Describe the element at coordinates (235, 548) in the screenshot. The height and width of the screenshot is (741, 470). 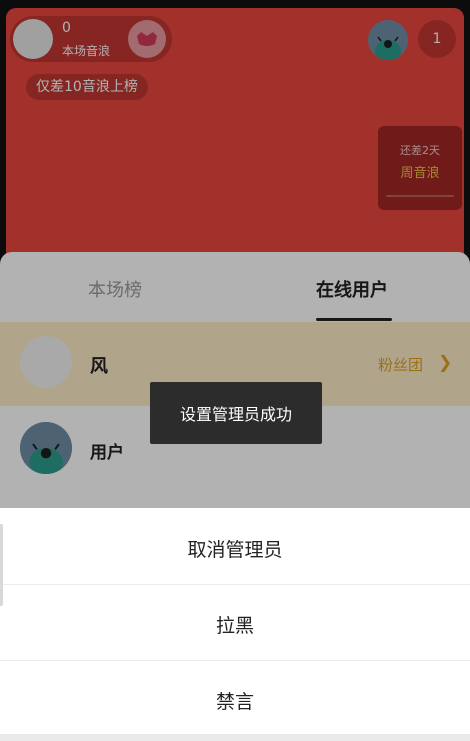
I see `remove-admin-button: 取消管理员` at that location.